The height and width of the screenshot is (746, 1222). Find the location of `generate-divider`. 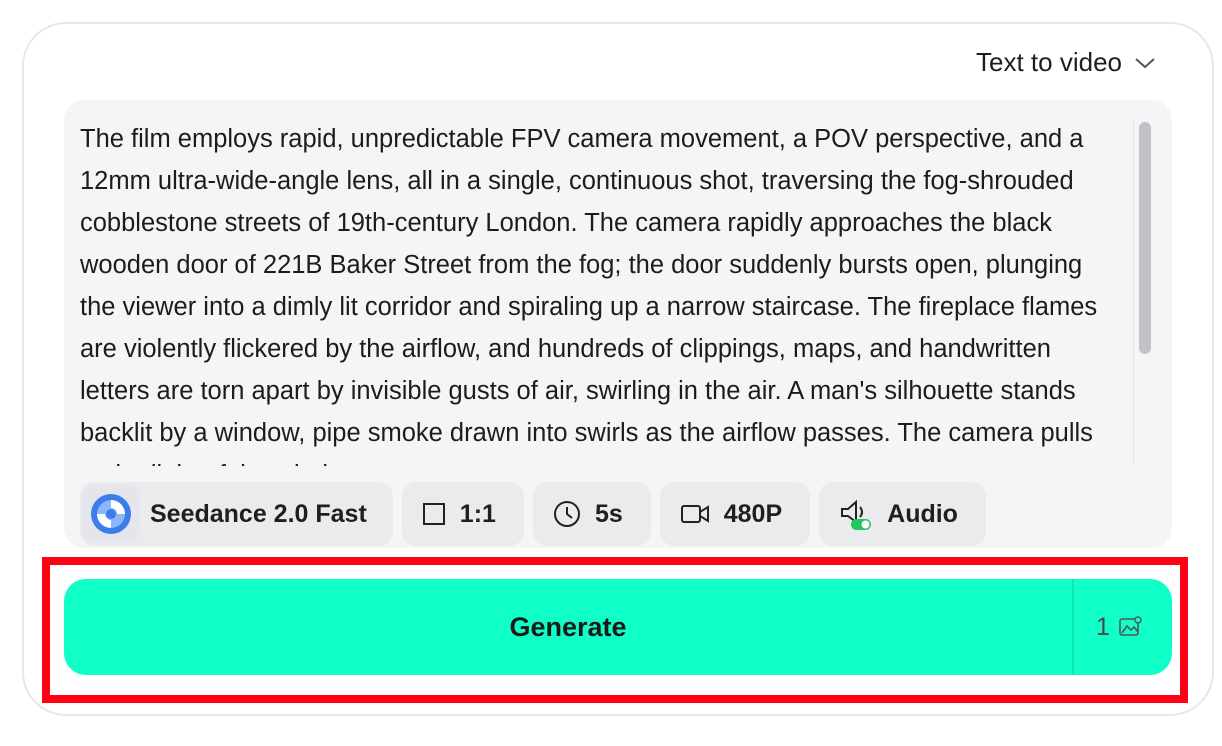

generate-divider is located at coordinates (1073, 627).